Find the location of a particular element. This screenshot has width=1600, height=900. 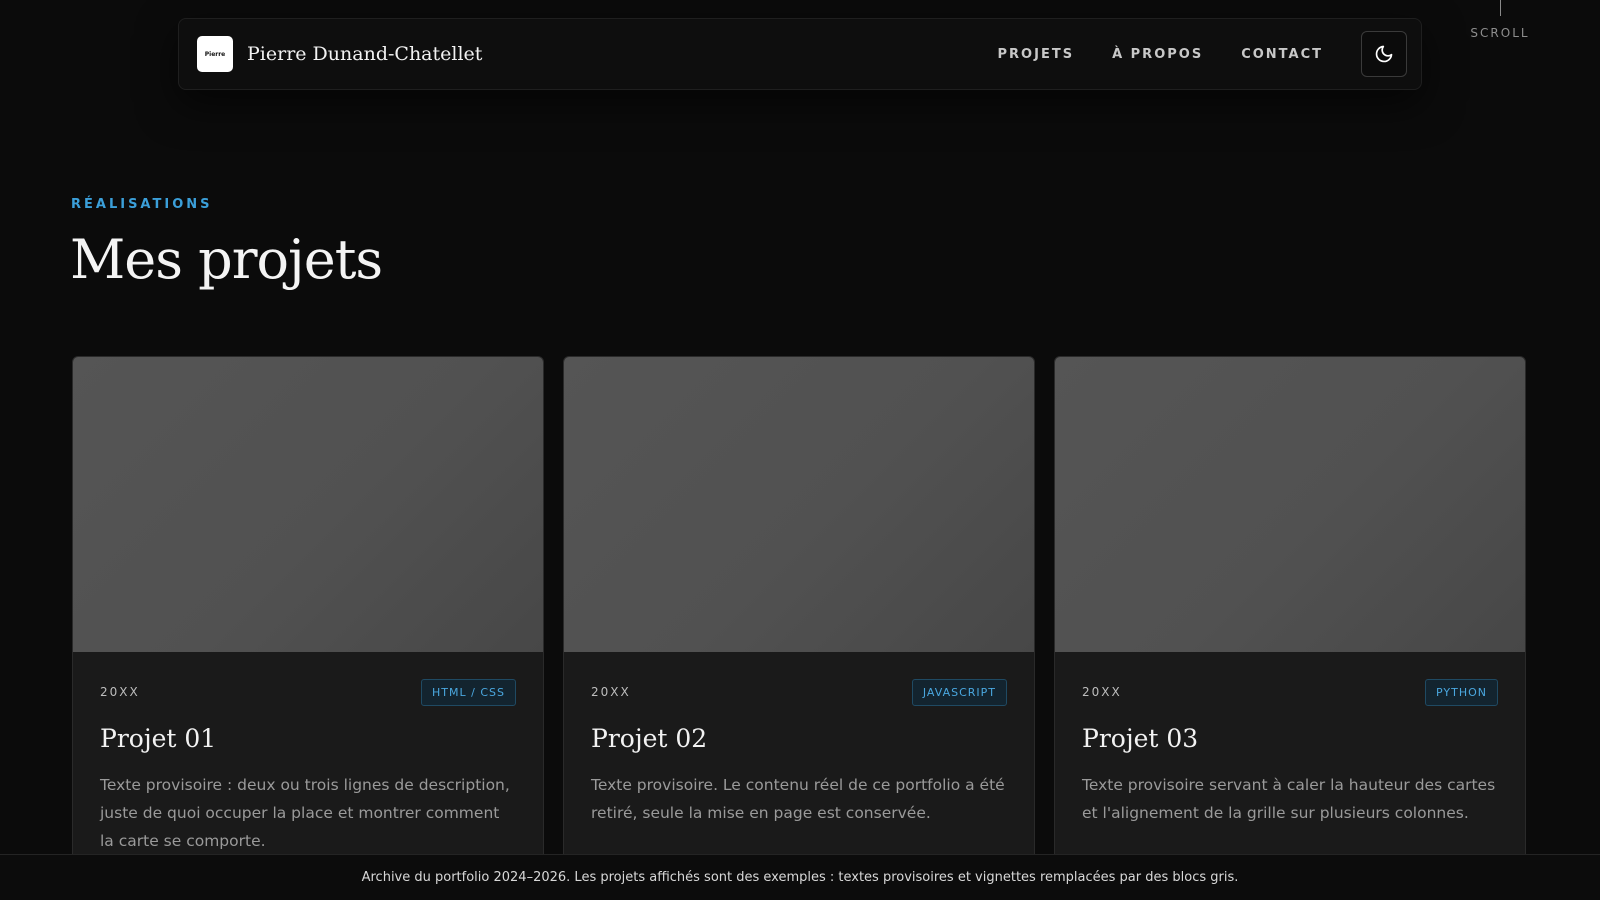

scroll-line is located at coordinates (1500, 8).